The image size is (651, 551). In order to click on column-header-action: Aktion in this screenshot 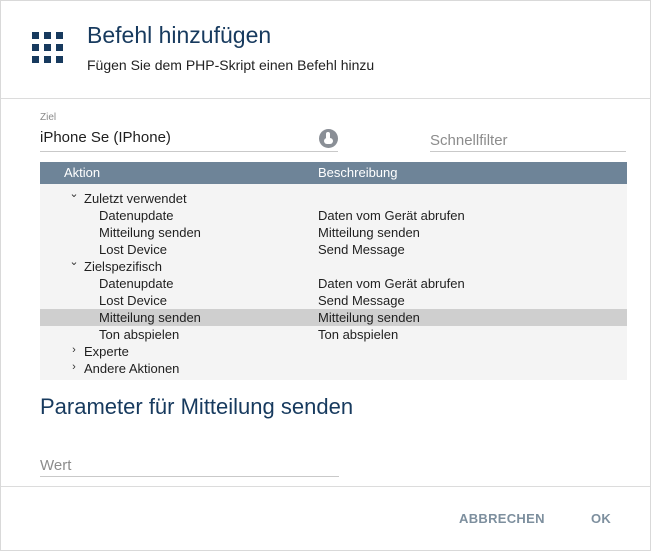, I will do `click(82, 172)`.